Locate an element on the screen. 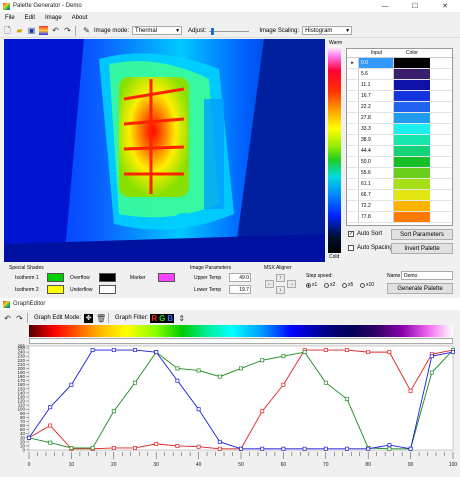 The image size is (460, 477). table-row: 38.9 is located at coordinates (399, 140).